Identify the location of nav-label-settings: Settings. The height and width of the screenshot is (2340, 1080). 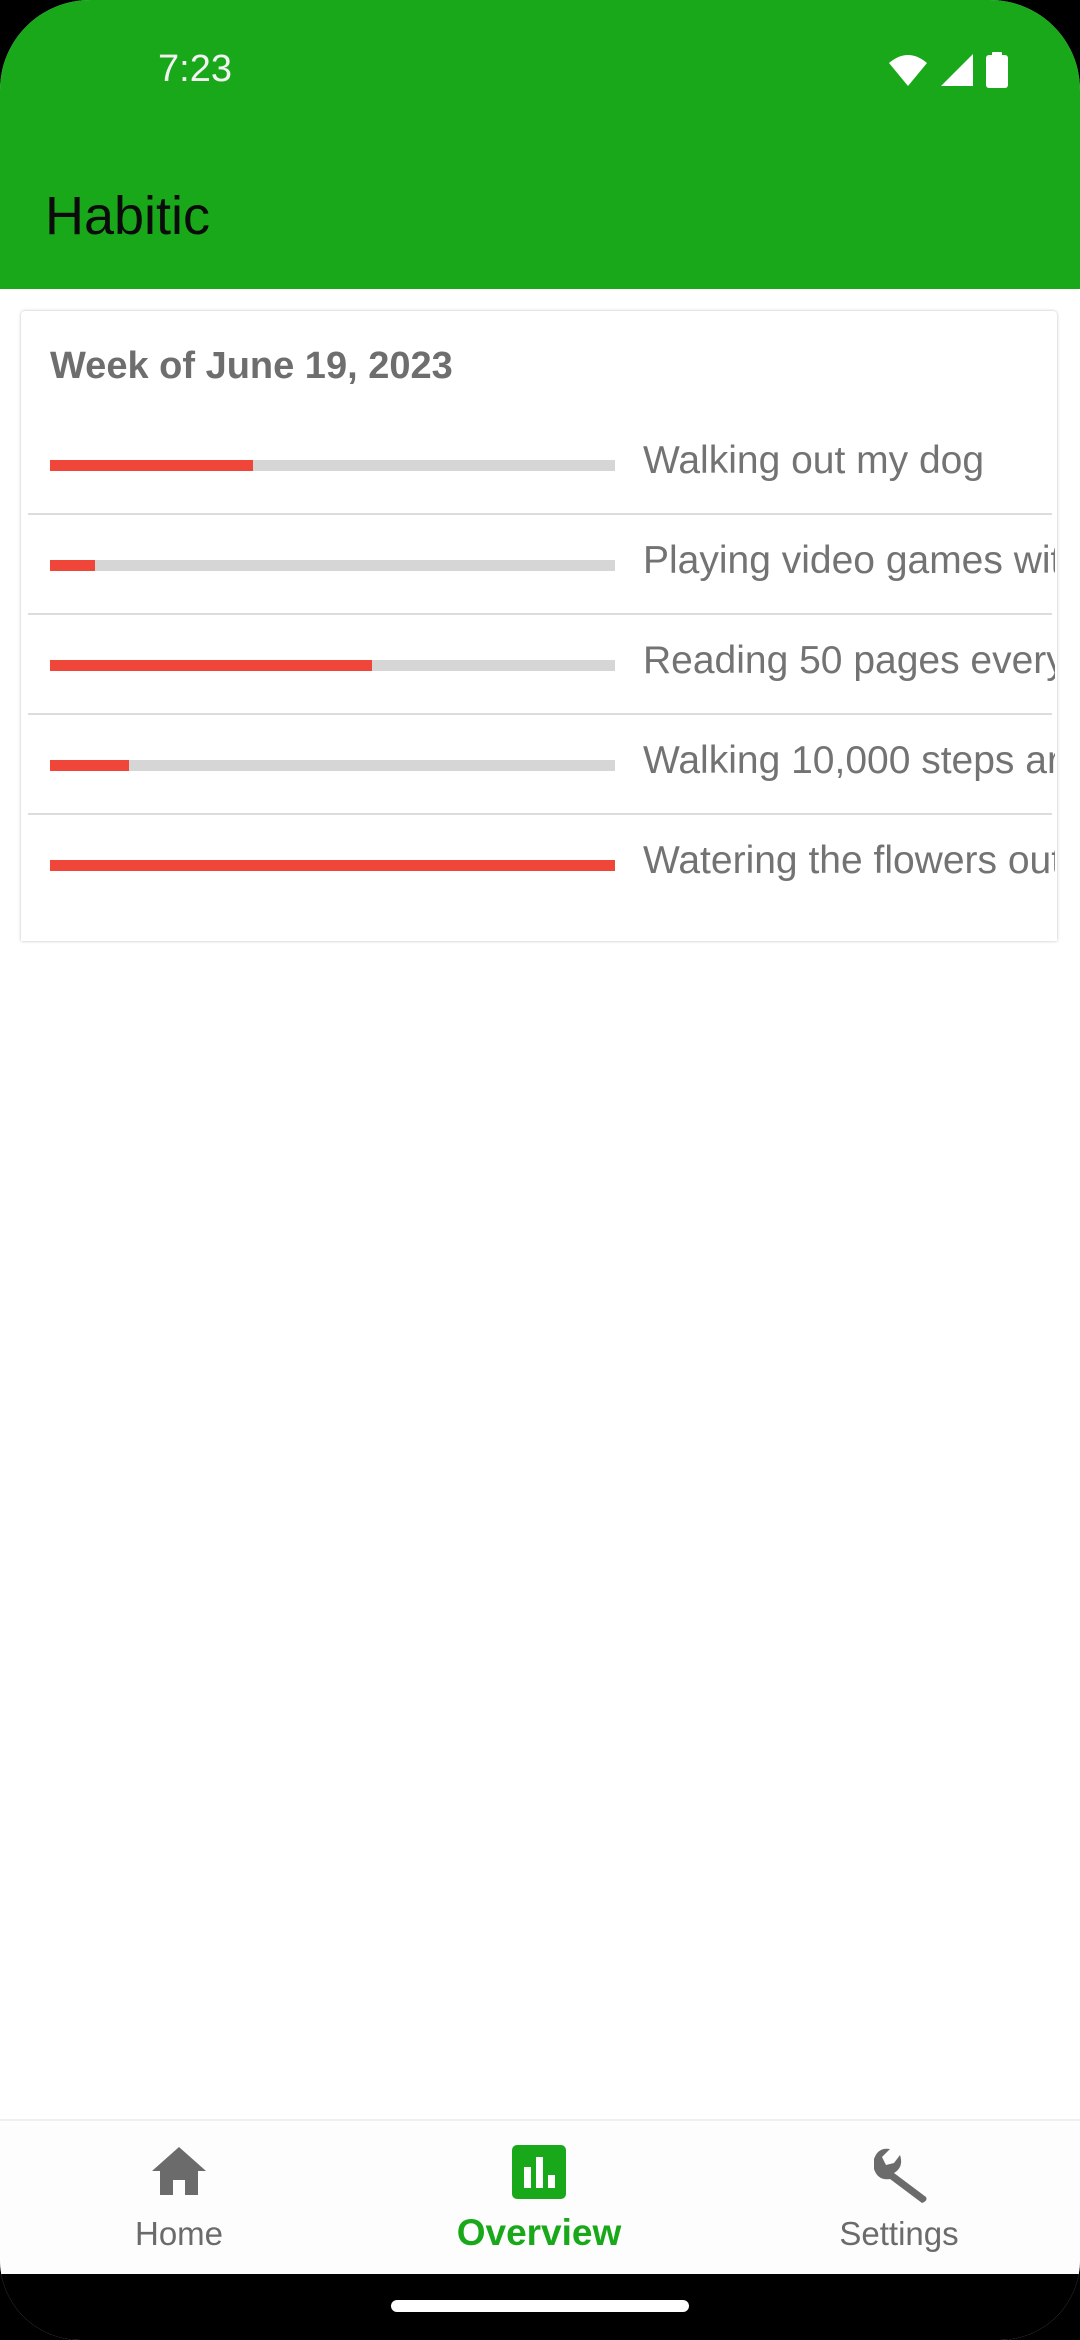
(899, 2233).